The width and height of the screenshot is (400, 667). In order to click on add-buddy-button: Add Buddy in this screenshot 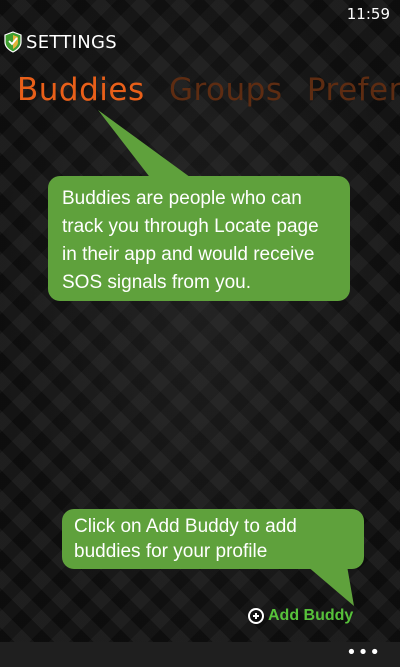, I will do `click(300, 616)`.